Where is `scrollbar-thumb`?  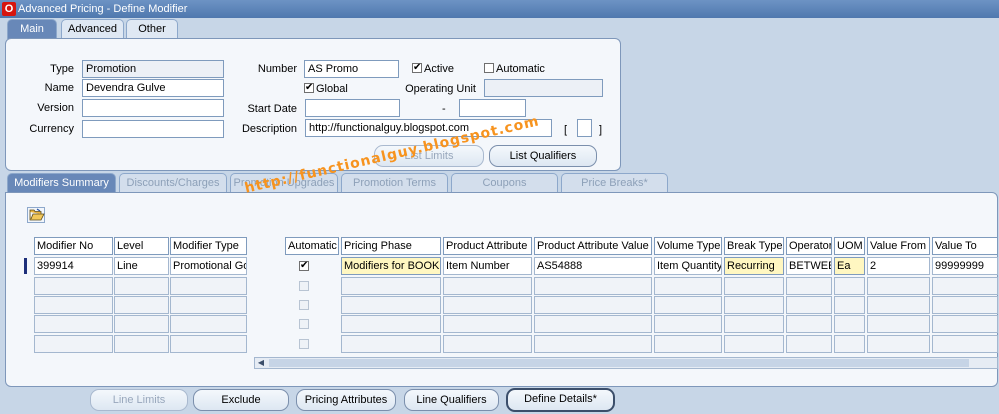 scrollbar-thumb is located at coordinates (619, 363).